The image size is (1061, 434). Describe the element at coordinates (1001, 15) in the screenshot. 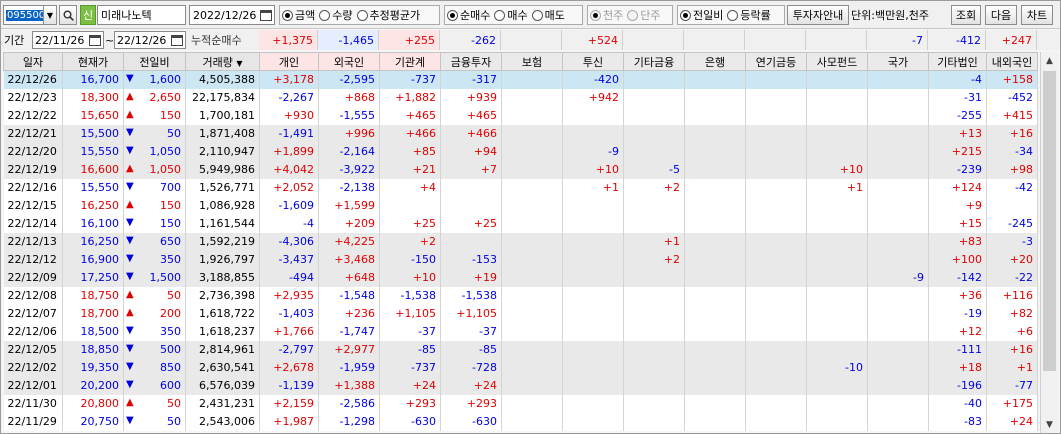

I see `next-button: 다음` at that location.